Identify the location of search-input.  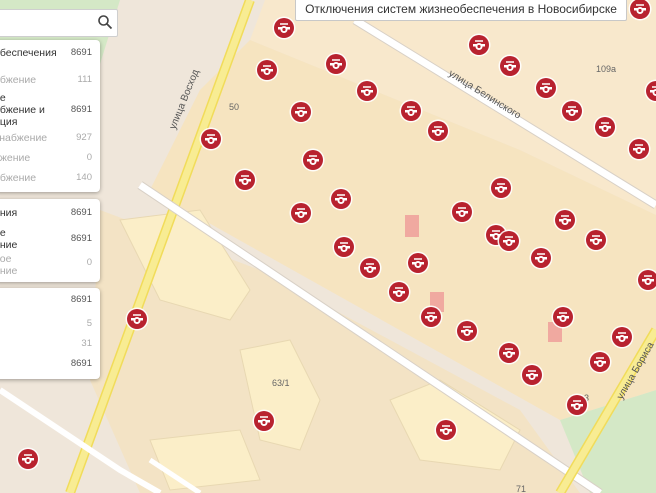
(59, 23).